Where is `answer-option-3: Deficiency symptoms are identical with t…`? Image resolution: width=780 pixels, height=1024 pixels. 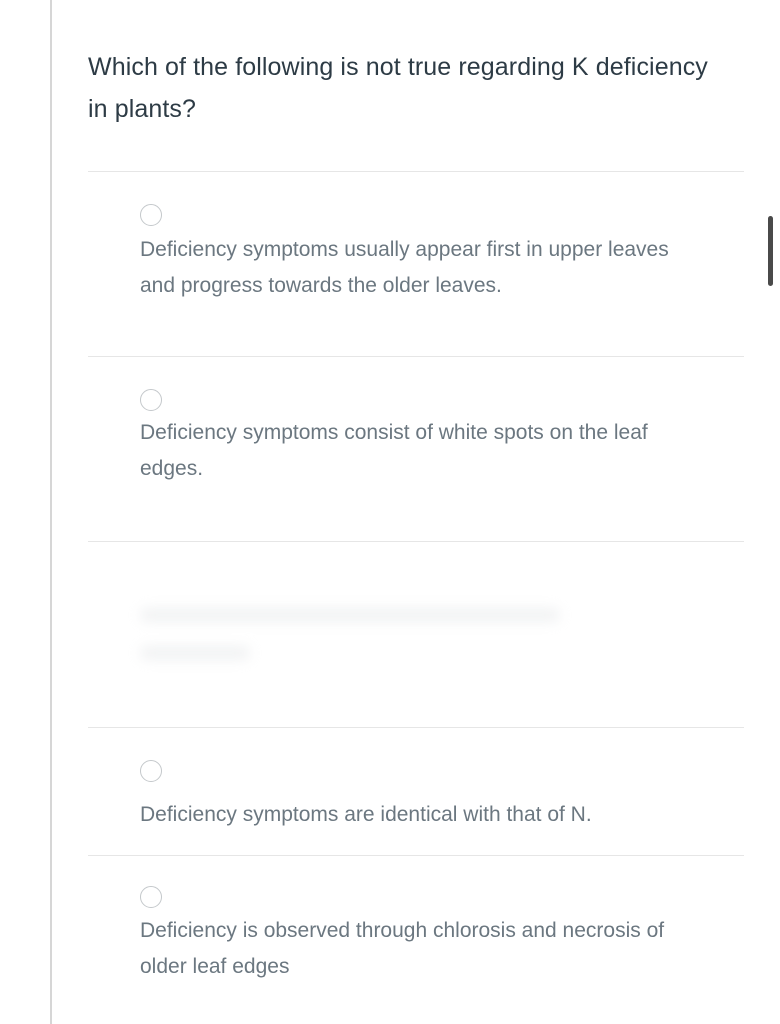 answer-option-3: Deficiency symptoms are identical with t… is located at coordinates (420, 800).